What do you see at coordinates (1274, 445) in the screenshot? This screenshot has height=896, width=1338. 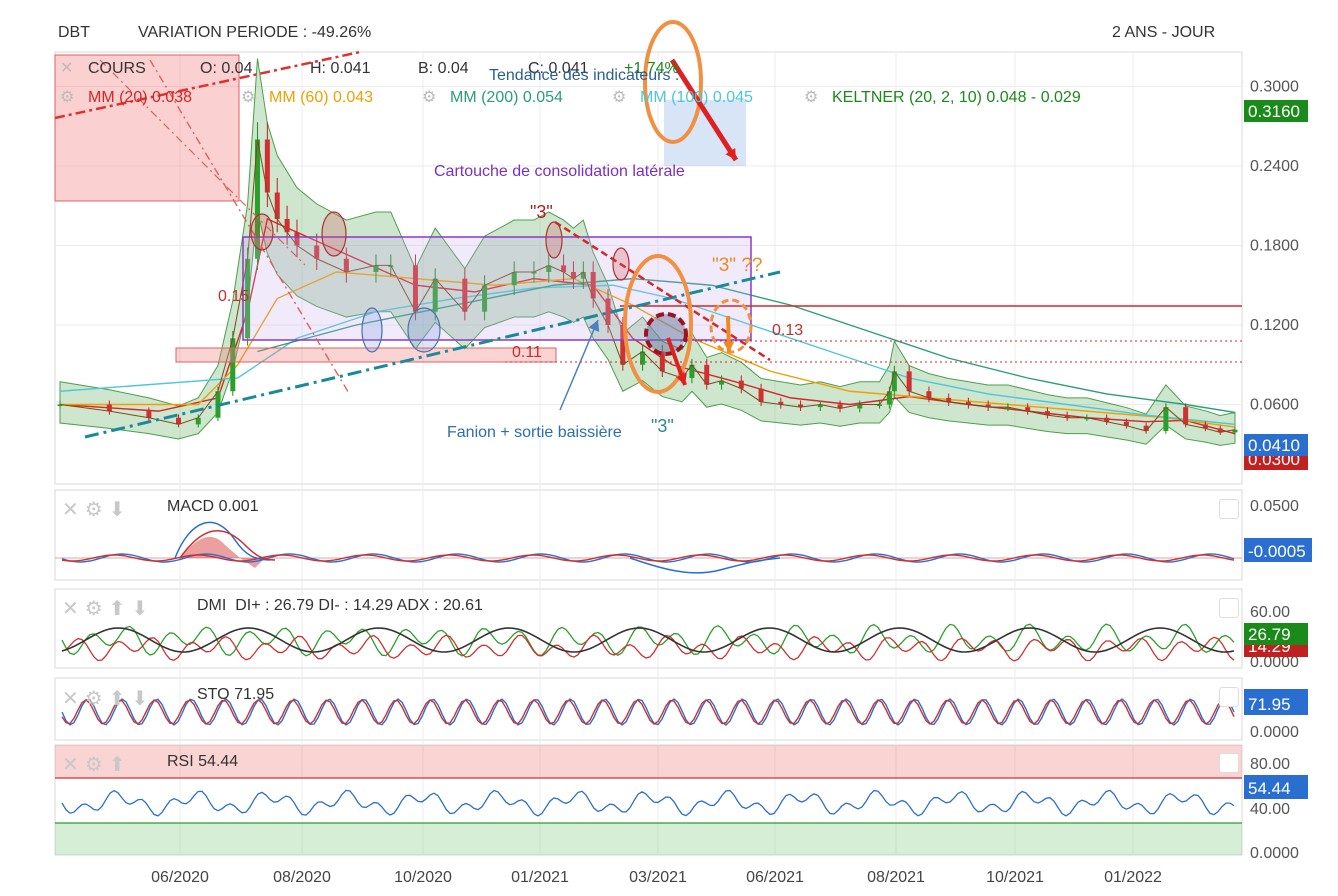 I see `badge-last-text: 0.0410` at bounding box center [1274, 445].